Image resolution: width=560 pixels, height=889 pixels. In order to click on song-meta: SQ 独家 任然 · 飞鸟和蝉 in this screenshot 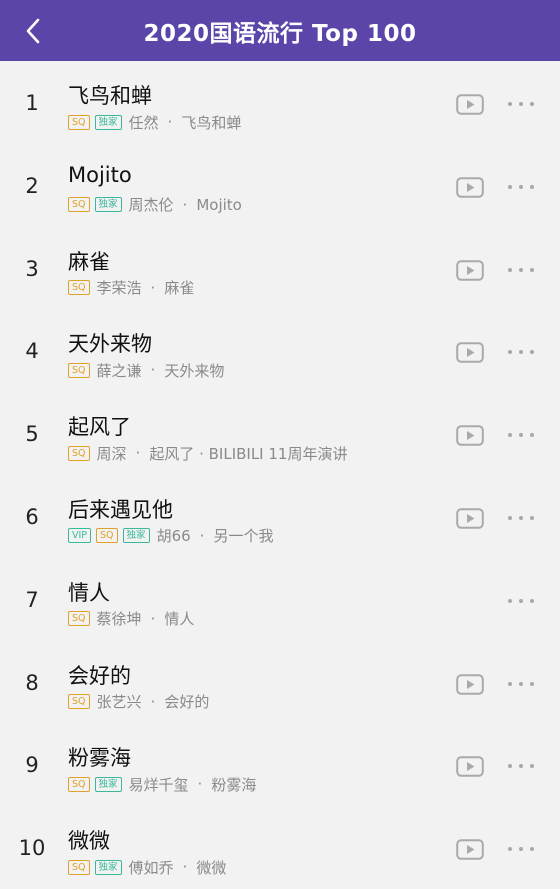, I will do `click(154, 122)`.